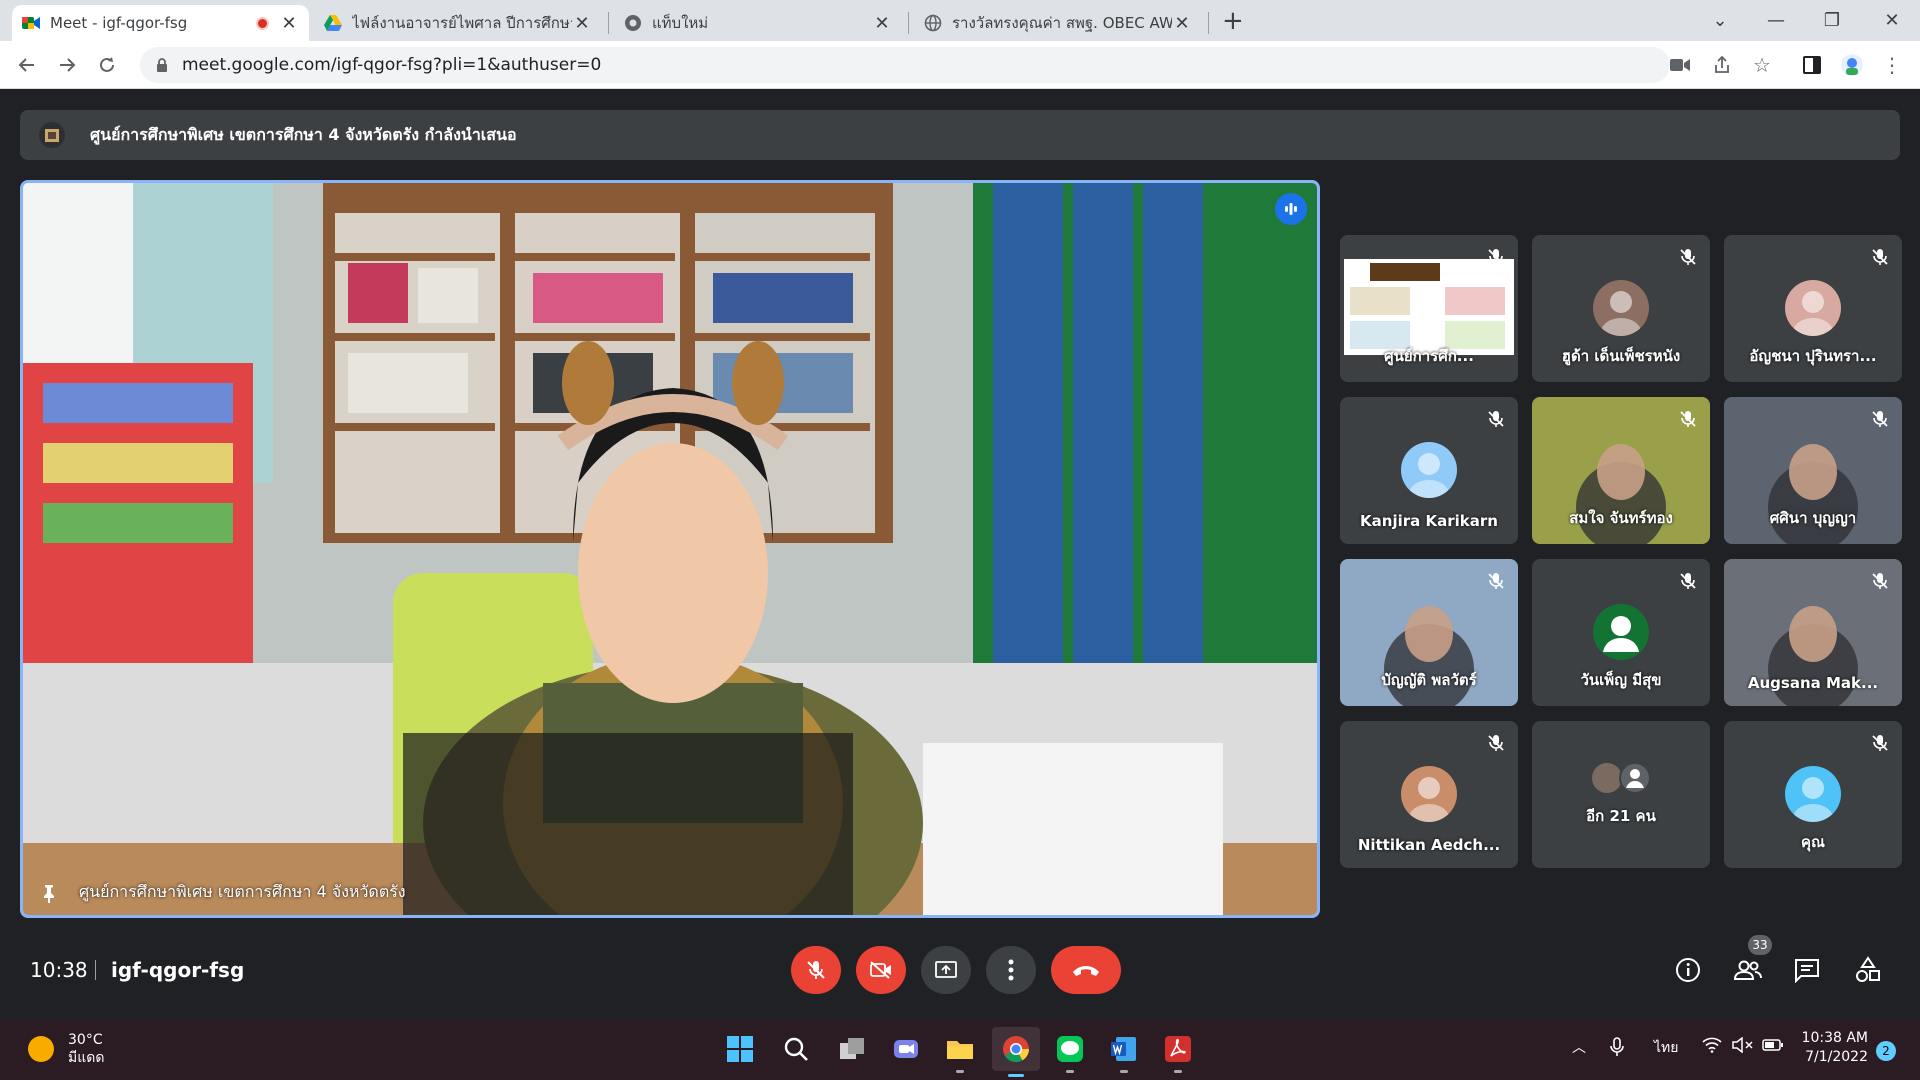 The height and width of the screenshot is (1080, 1920). Describe the element at coordinates (1666, 1048) in the screenshot. I see `input-language: ไทย` at that location.